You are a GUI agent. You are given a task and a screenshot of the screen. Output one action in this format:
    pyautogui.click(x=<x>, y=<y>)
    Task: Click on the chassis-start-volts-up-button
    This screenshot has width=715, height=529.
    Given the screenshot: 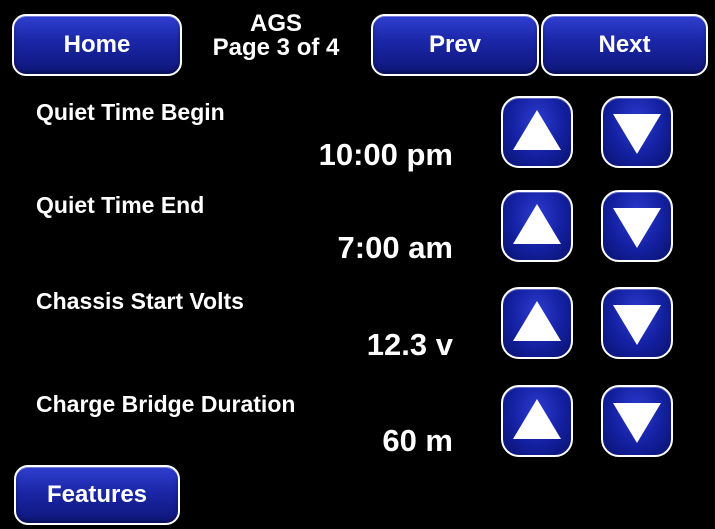 What is the action you would take?
    pyautogui.click(x=537, y=323)
    